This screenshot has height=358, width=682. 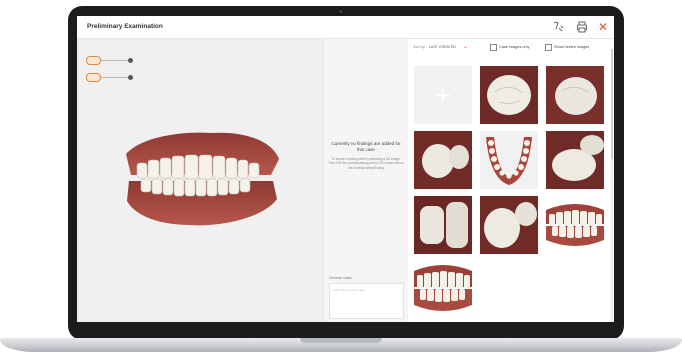 What do you see at coordinates (465, 46) in the screenshot?
I see `chevron-down-icon: ⌄` at bounding box center [465, 46].